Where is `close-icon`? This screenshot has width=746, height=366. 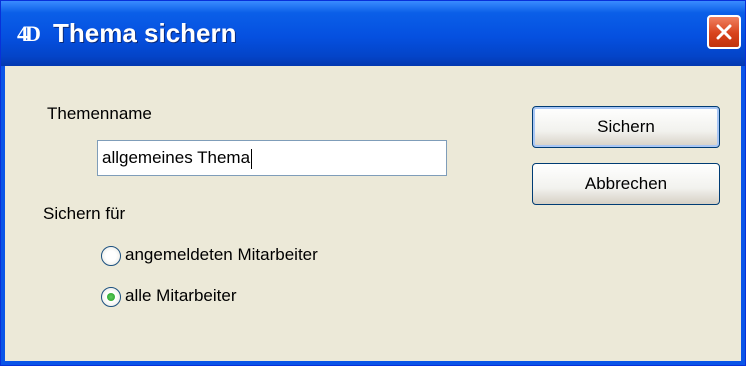
close-icon is located at coordinates (724, 32).